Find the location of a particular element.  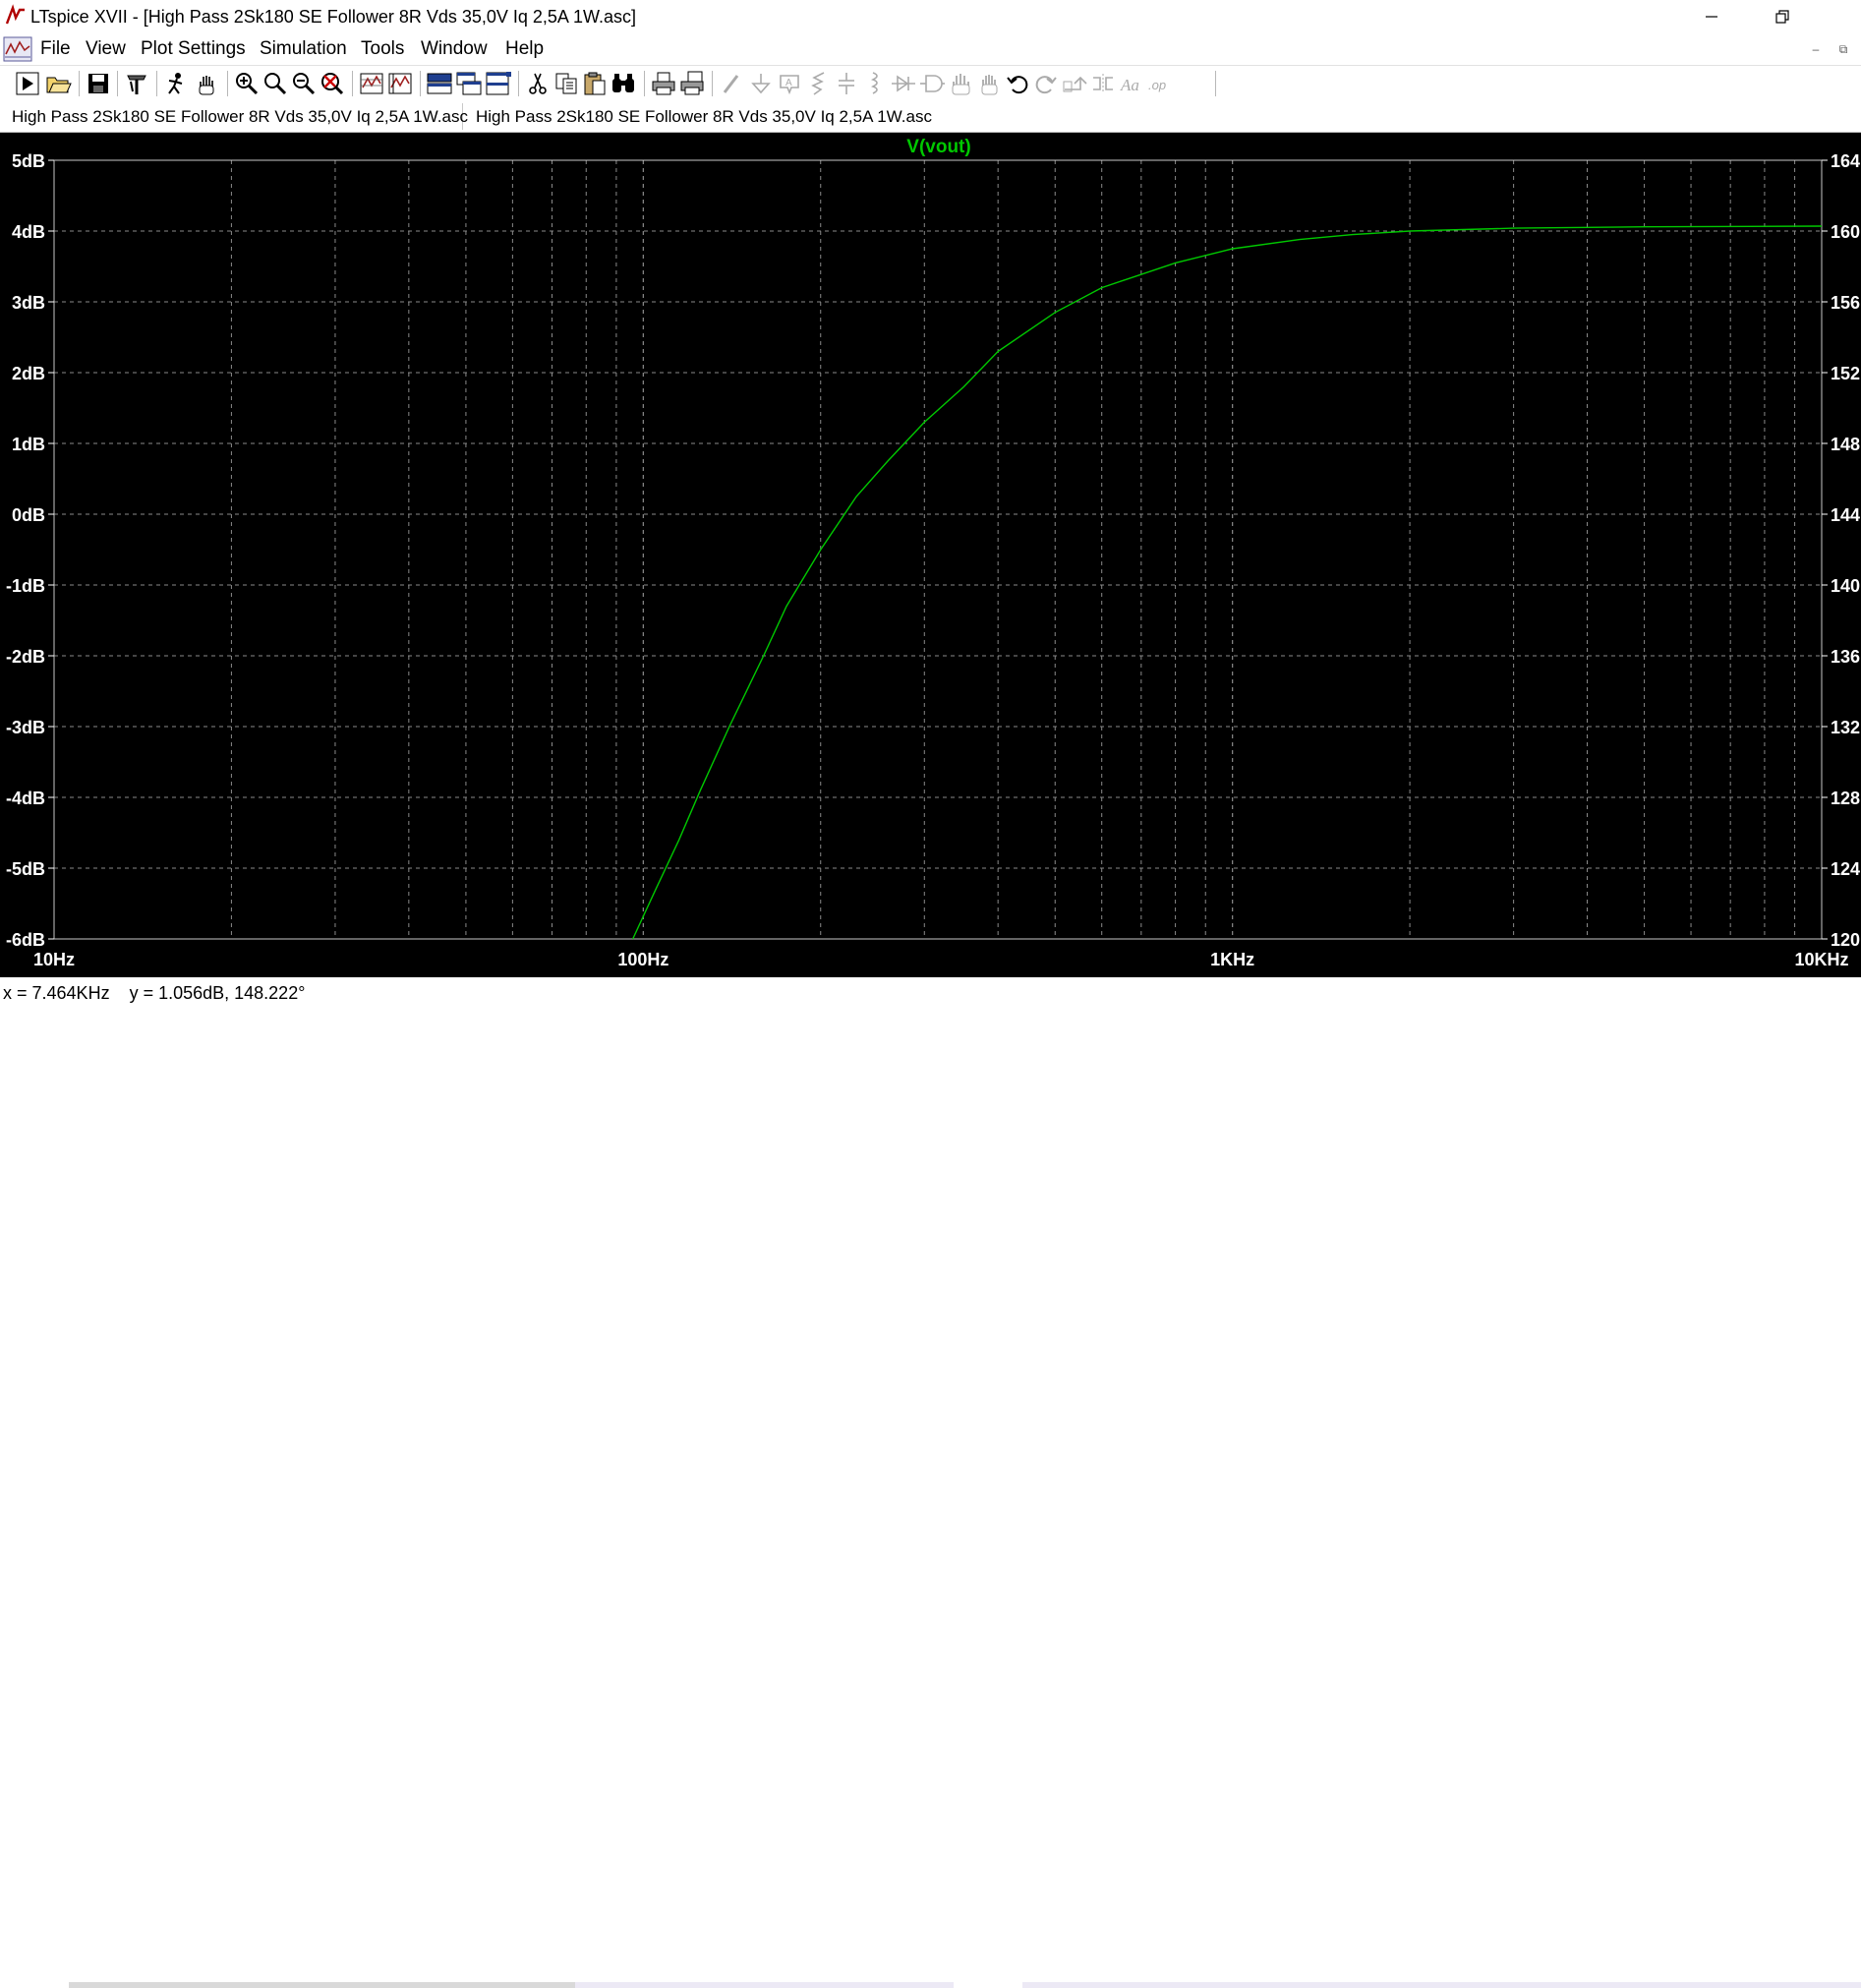

y-tick-label: 0dB is located at coordinates (28, 515).